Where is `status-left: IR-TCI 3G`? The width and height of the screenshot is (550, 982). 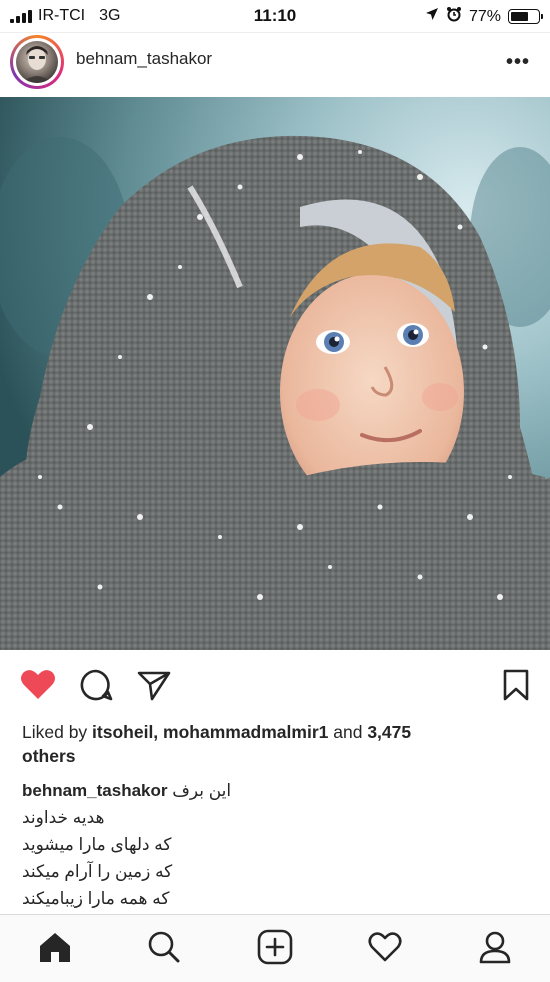
status-left: IR-TCI 3G is located at coordinates (65, 16).